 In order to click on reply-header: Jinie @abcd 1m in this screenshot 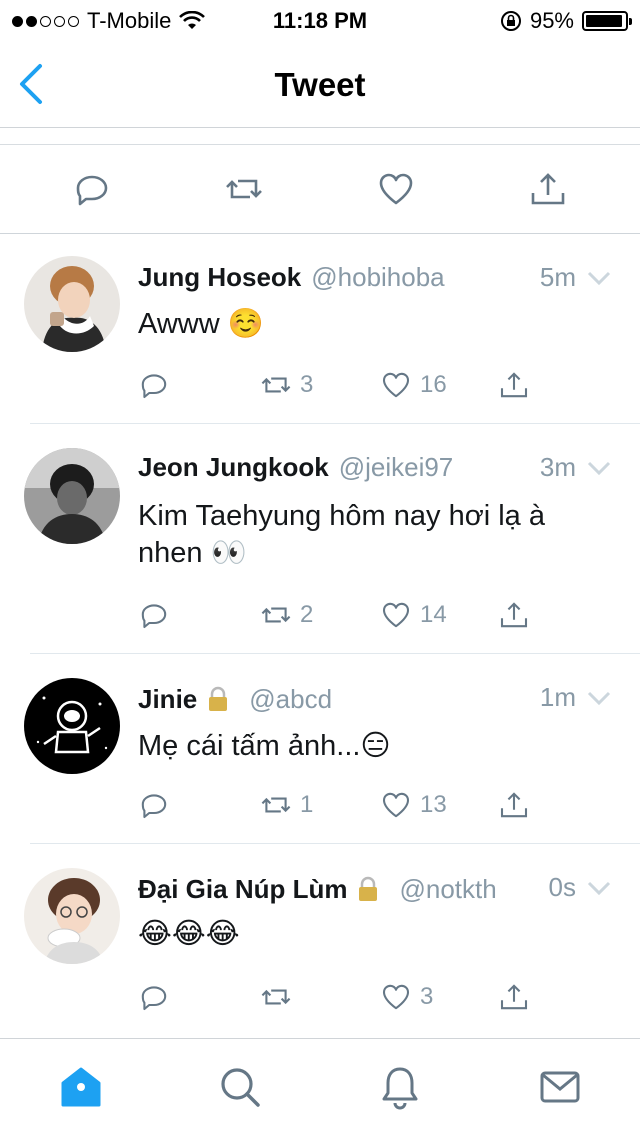, I will do `click(375, 698)`.